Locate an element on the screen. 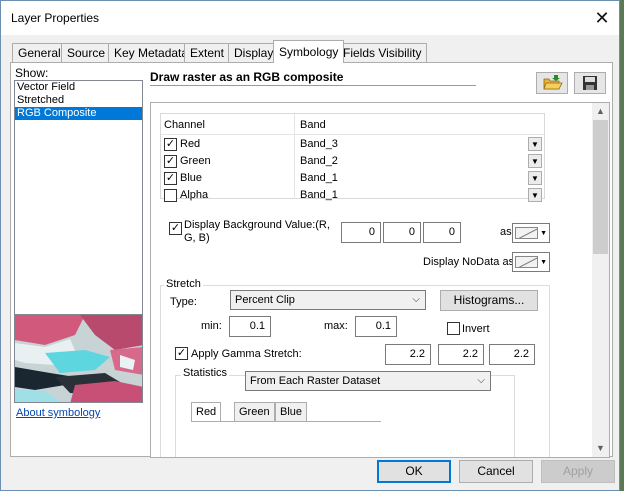 This screenshot has width=624, height=491. statistics-group-label: Statistics is located at coordinates (205, 373).